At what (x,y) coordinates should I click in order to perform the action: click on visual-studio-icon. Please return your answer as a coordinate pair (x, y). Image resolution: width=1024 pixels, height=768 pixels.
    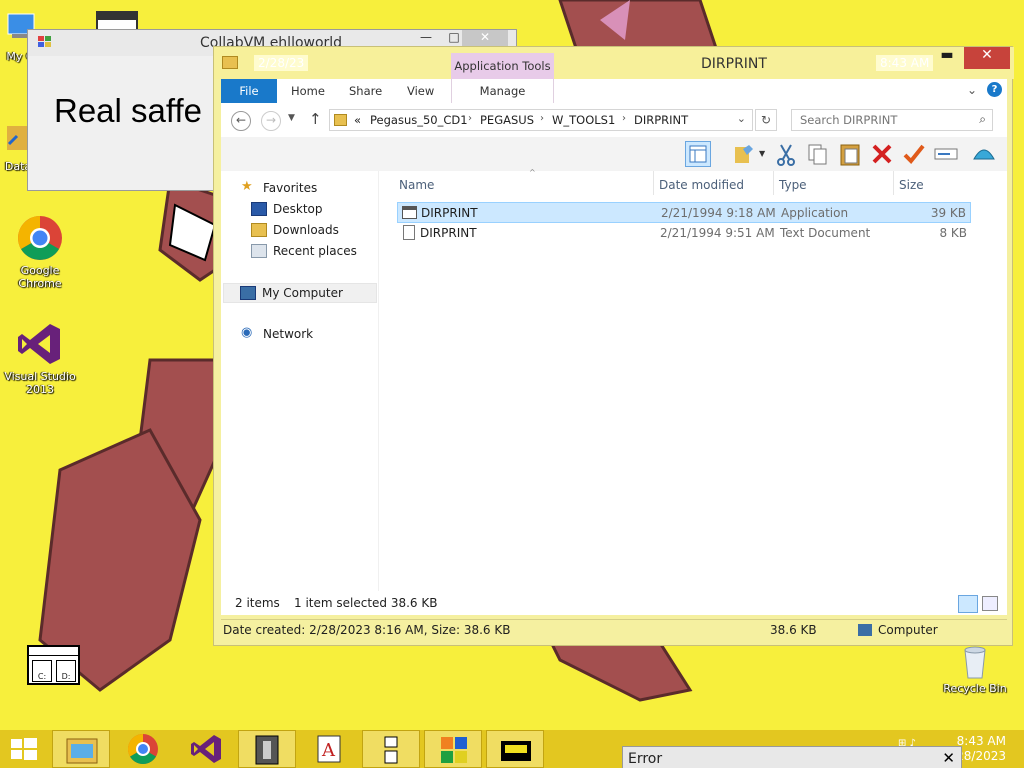
    Looking at the image, I should click on (40, 344).